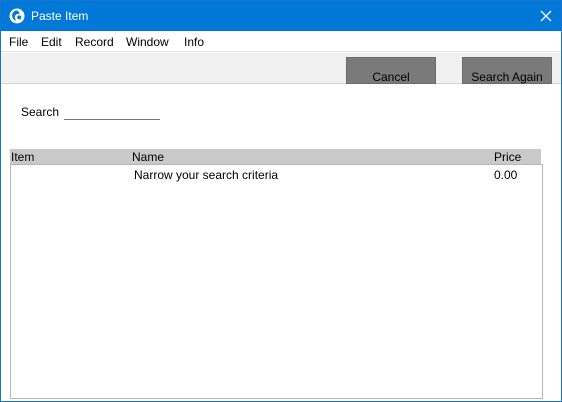  Describe the element at coordinates (148, 157) in the screenshot. I see `column-header-name: Name` at that location.